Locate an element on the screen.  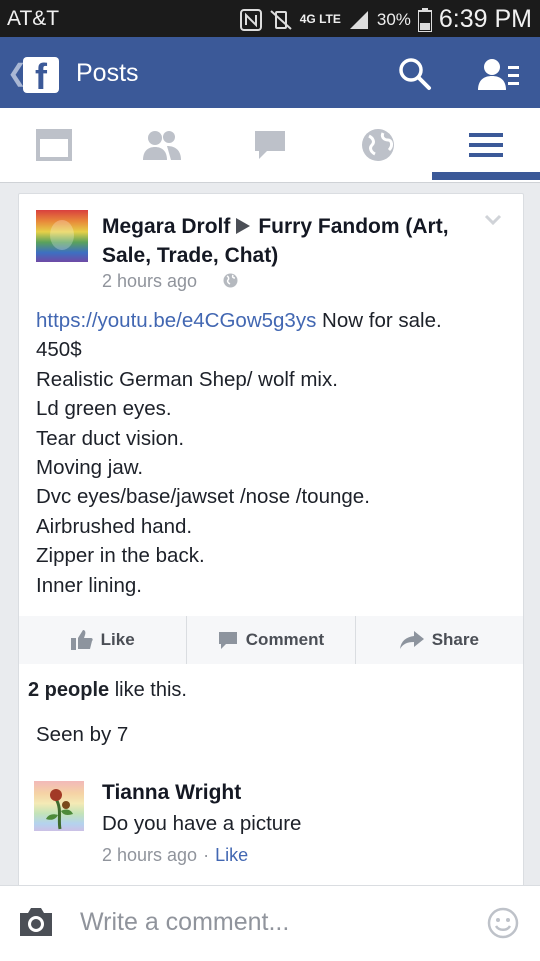
share-arrow-icon is located at coordinates (411, 640).